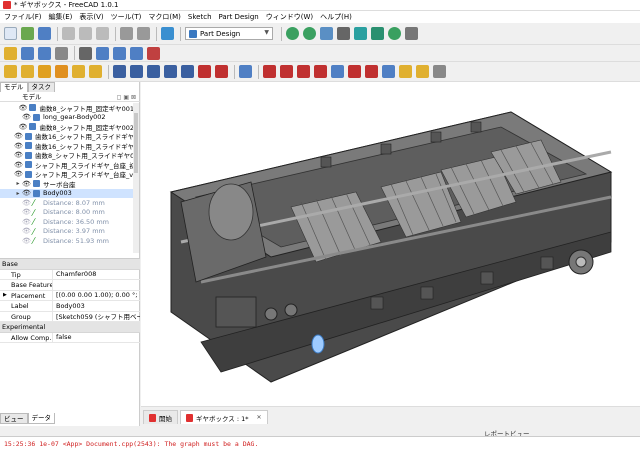  What do you see at coordinates (10, 53) in the screenshot?
I see `part-icon` at bounding box center [10, 53].